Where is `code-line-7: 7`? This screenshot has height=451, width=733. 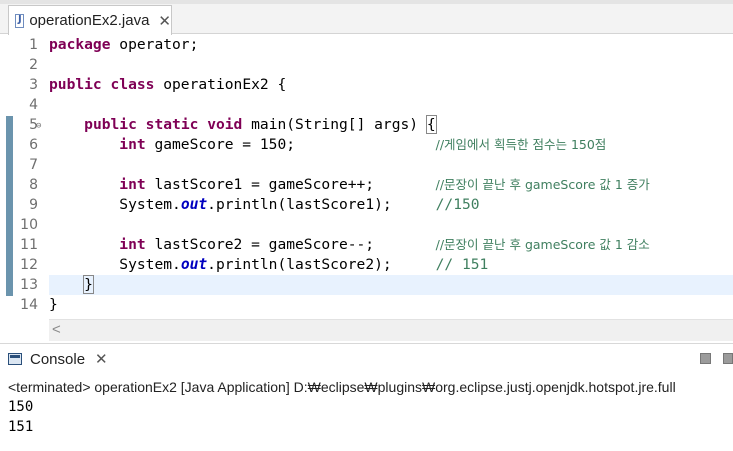
code-line-7: 7 is located at coordinates (366, 165).